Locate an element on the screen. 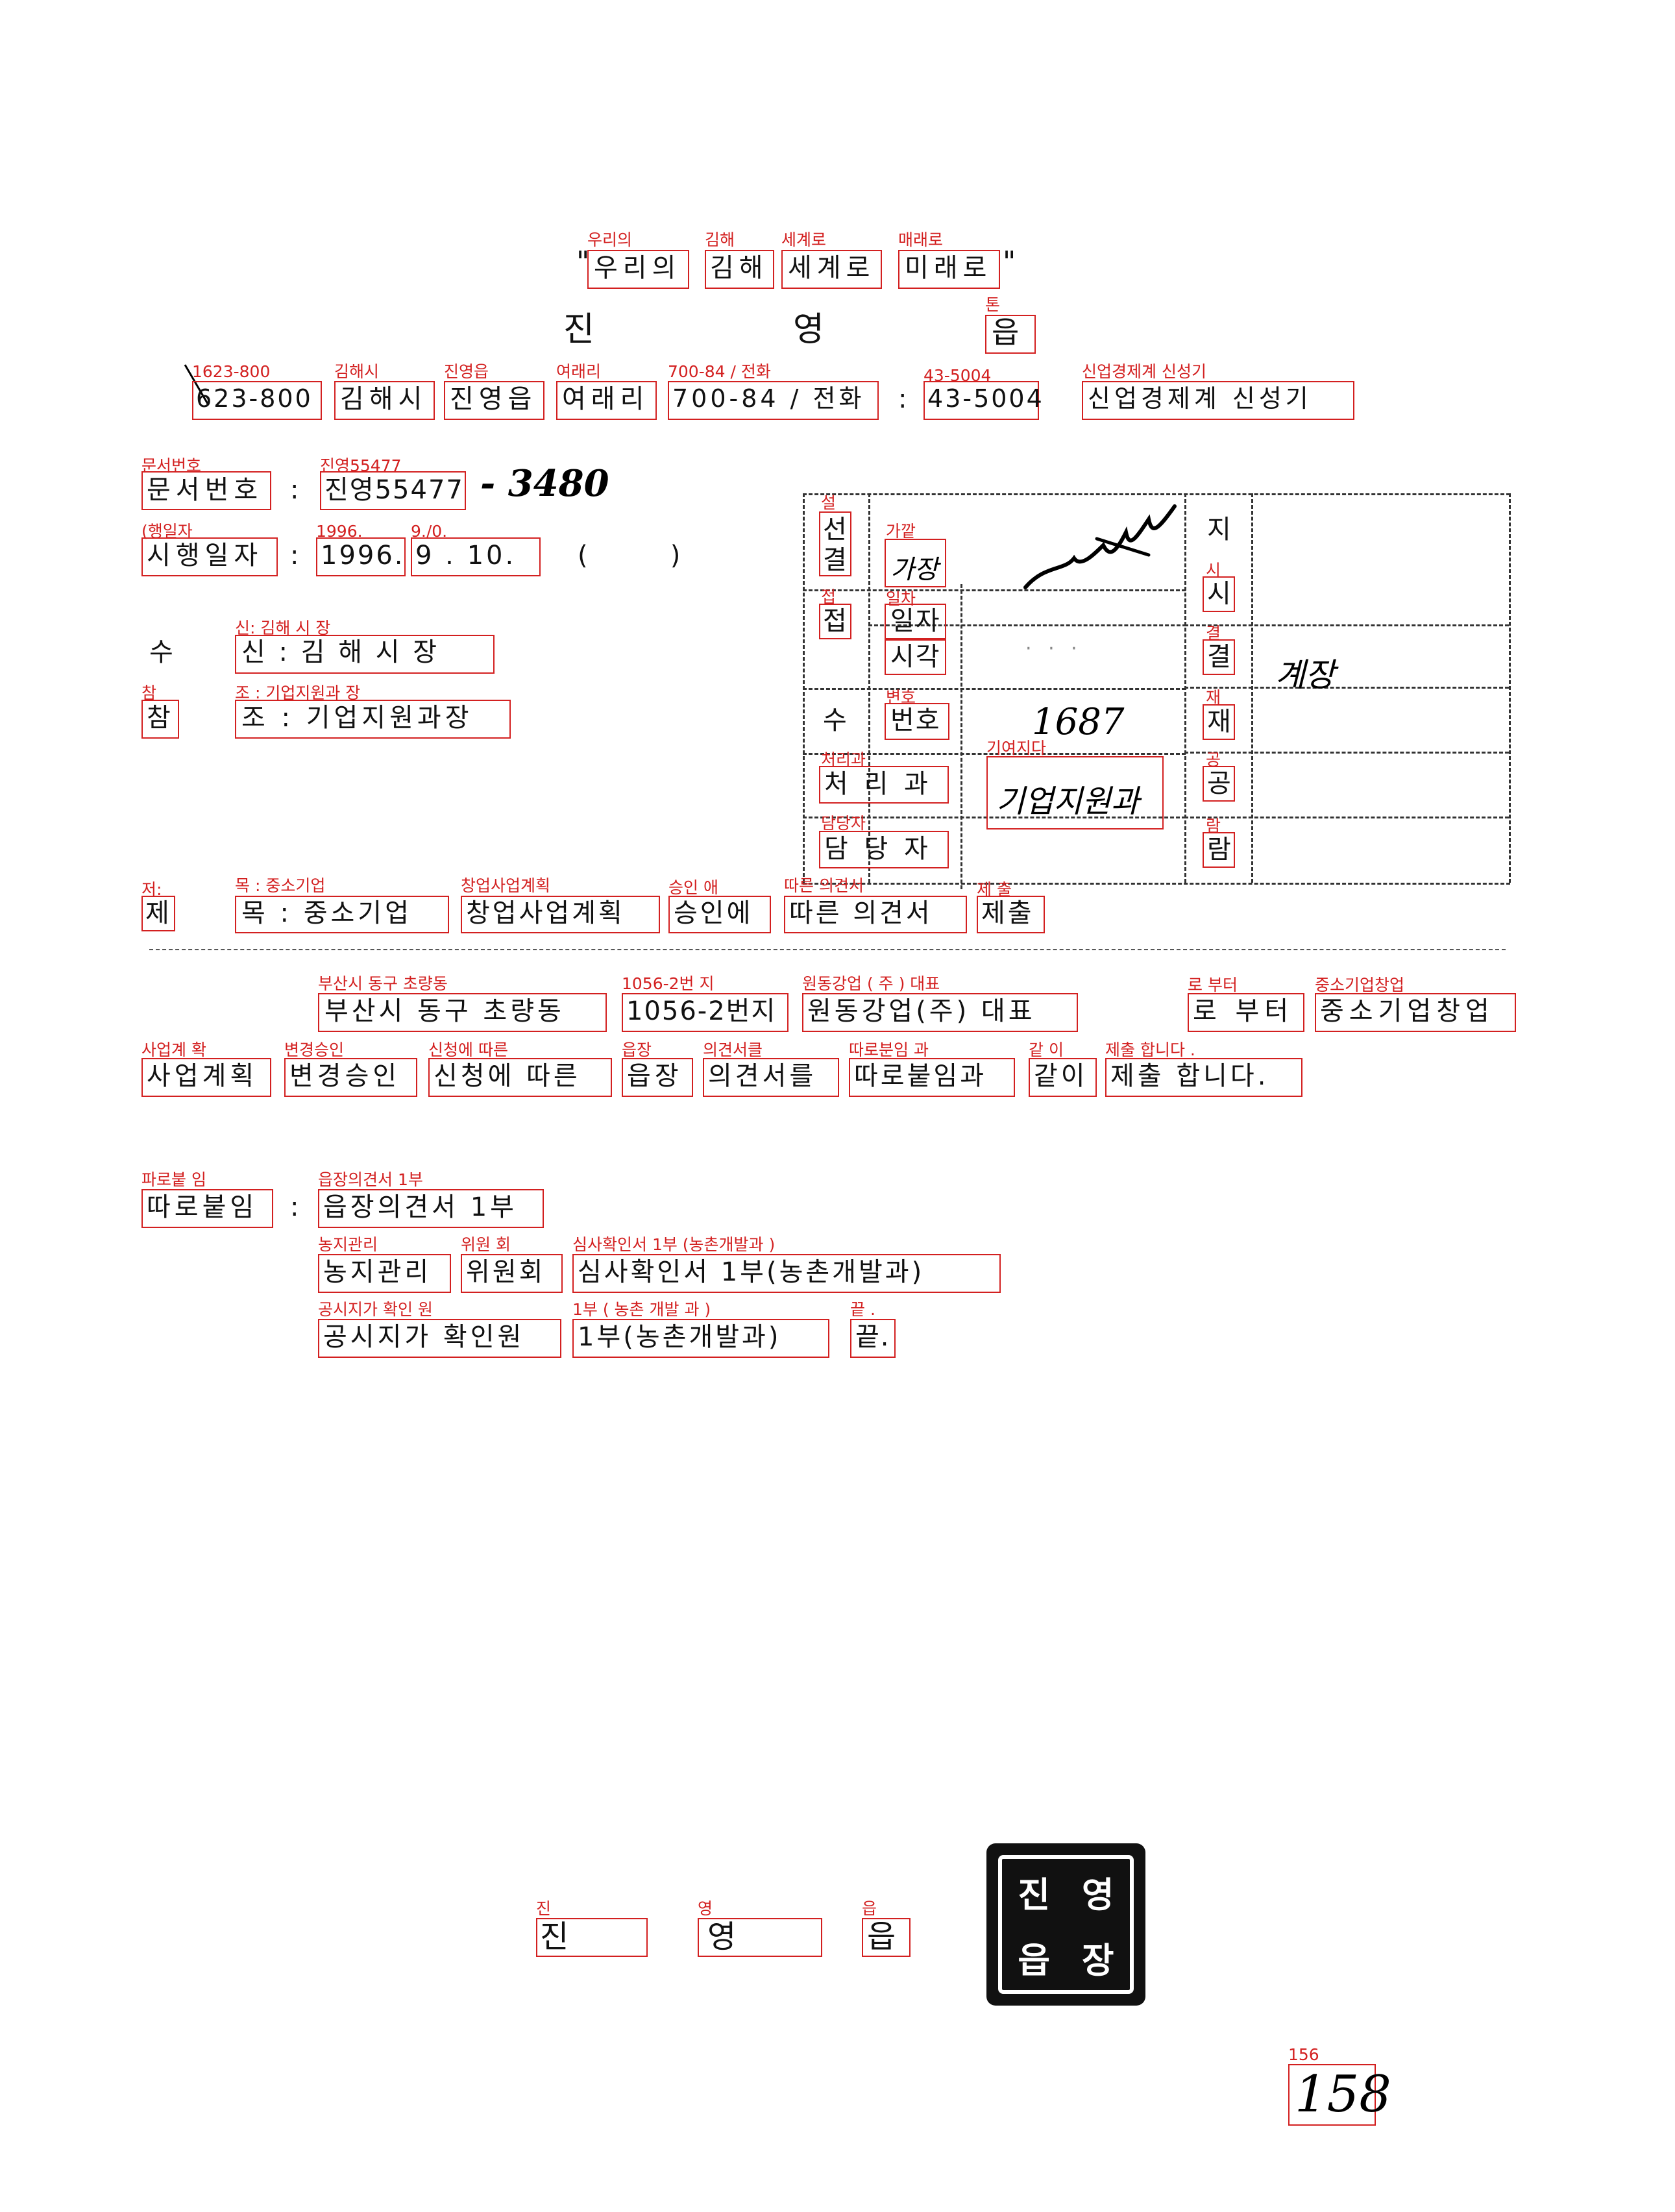  address-postal: 623-800 is located at coordinates (254, 398).